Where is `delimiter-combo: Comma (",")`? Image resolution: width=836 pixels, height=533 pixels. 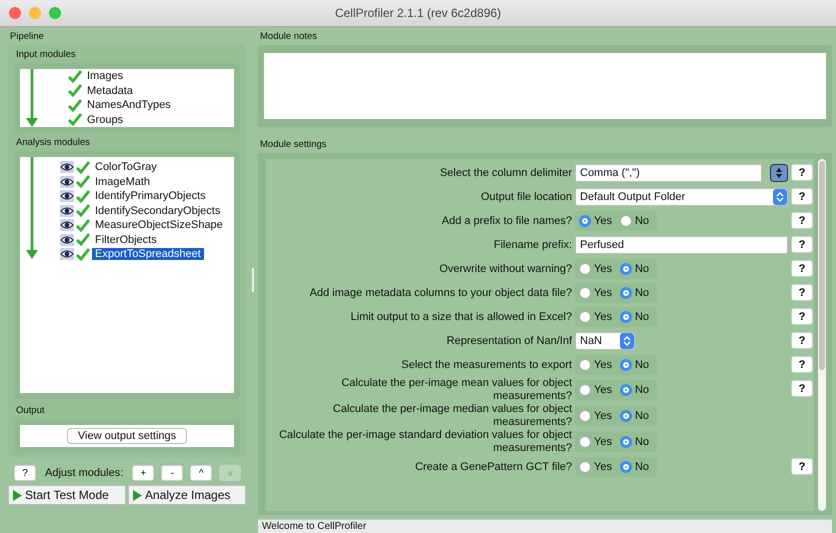 delimiter-combo: Comma (",") is located at coordinates (668, 173).